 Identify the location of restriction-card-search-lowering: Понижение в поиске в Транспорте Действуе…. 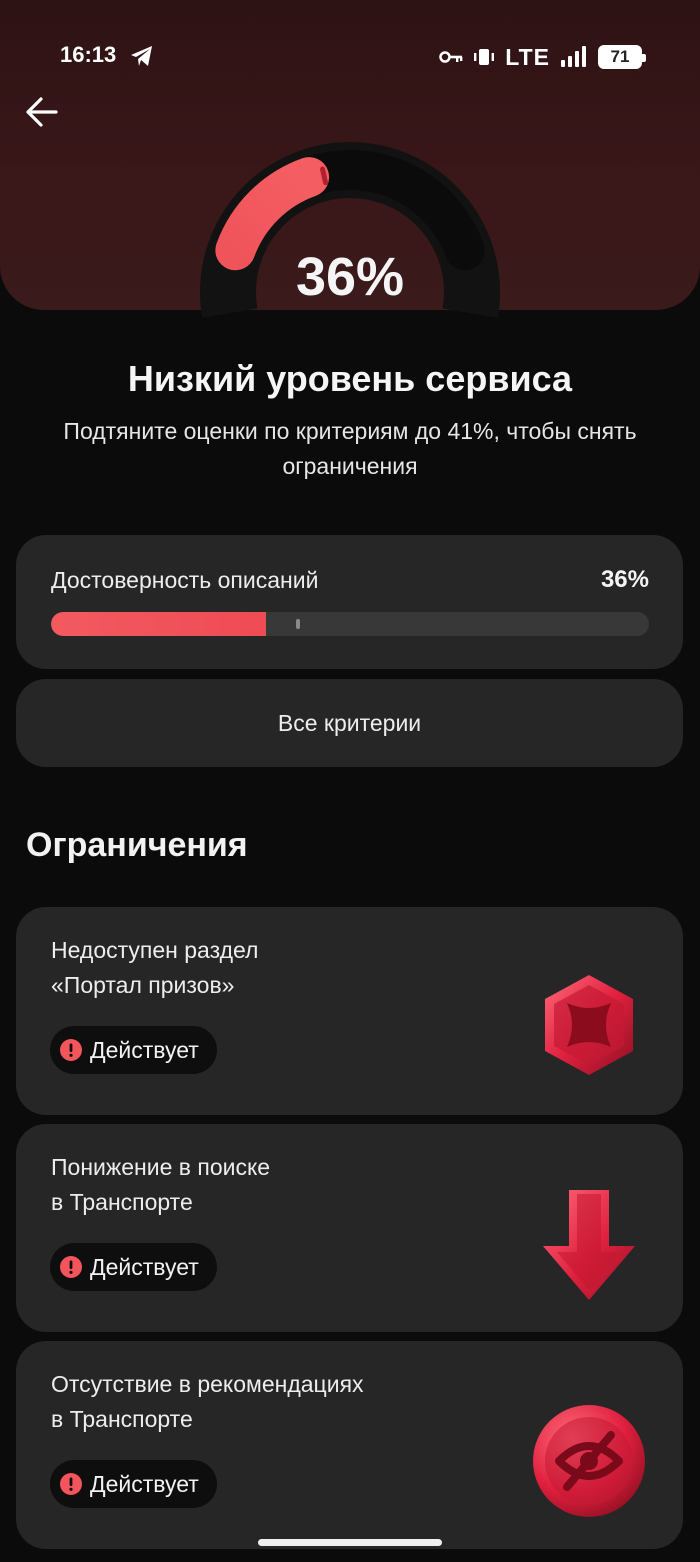
(349, 1228).